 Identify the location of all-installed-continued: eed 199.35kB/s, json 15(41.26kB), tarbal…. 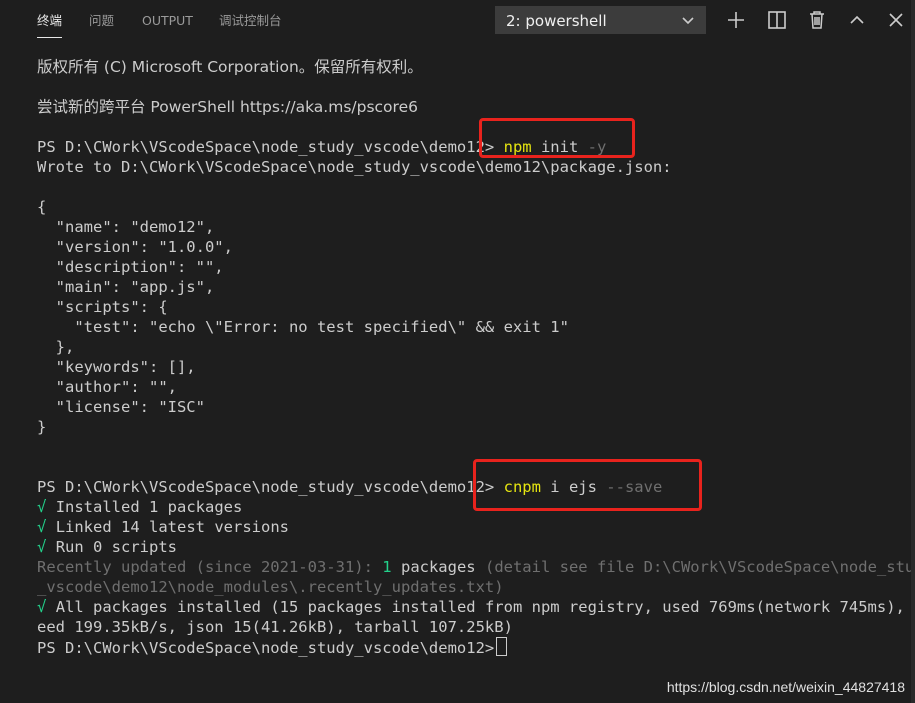
(275, 627).